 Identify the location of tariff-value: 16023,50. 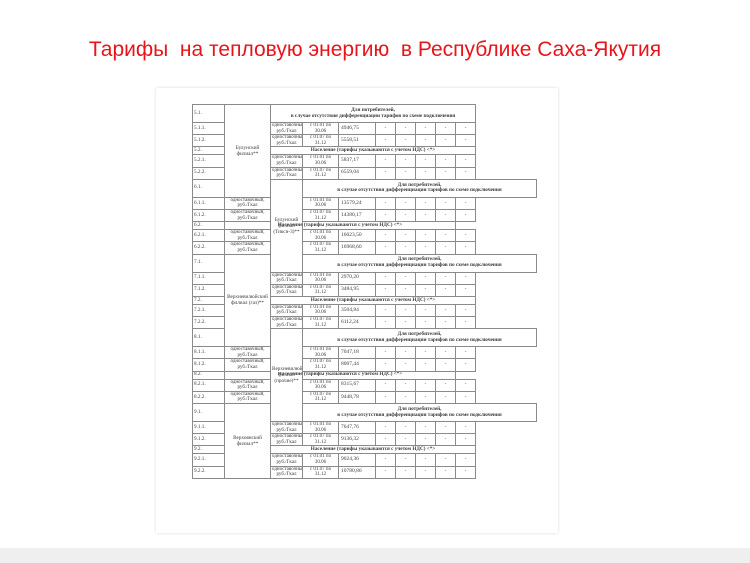
(357, 236).